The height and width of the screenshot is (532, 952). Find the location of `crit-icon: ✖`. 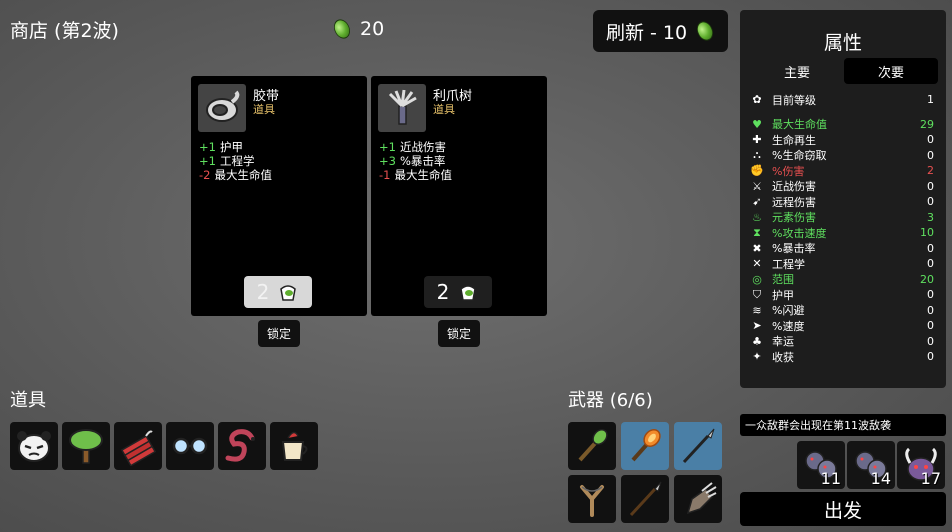

crit-icon: ✖ is located at coordinates (757, 248).